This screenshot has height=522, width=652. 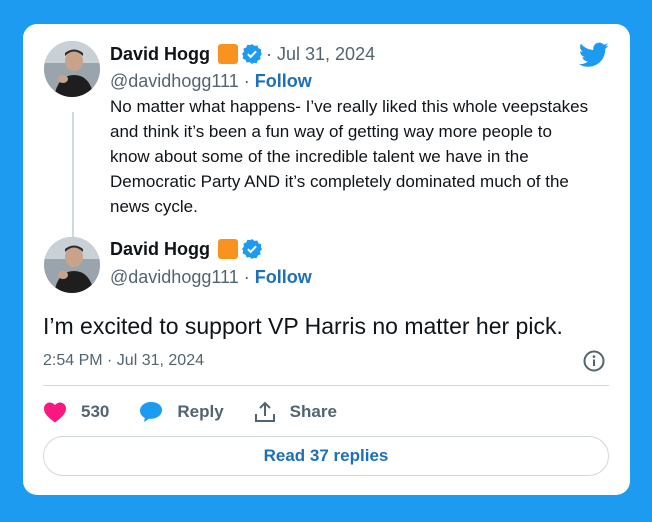 I want to click on quoted-tweet-handle-row: @davidhogg111 · Follow, so click(x=211, y=81).